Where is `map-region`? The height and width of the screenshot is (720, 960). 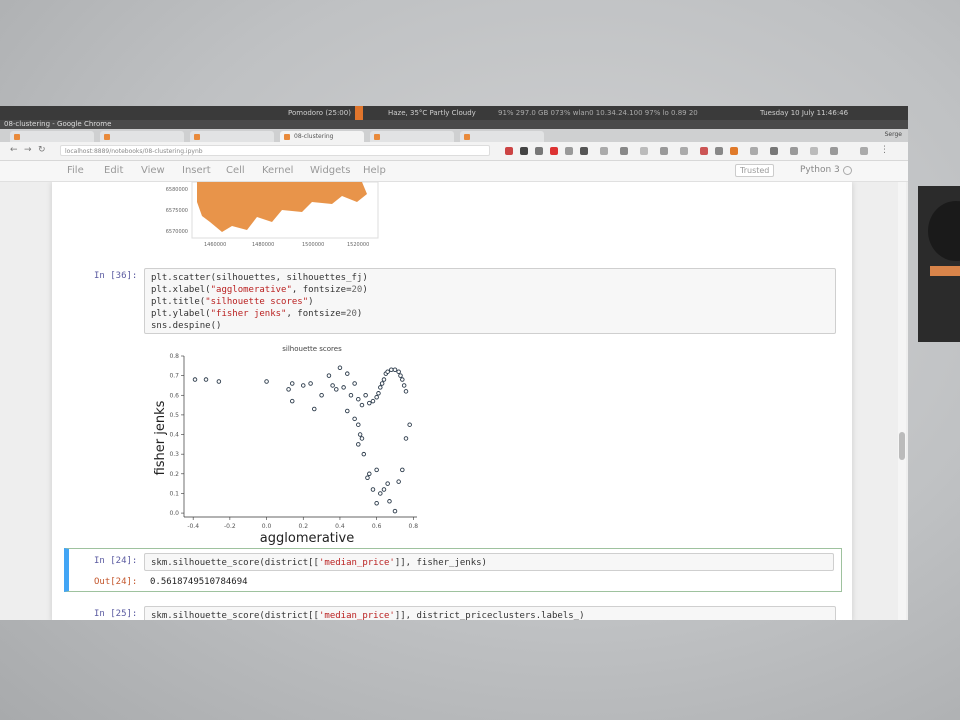
map-region is located at coordinates (282, 207).